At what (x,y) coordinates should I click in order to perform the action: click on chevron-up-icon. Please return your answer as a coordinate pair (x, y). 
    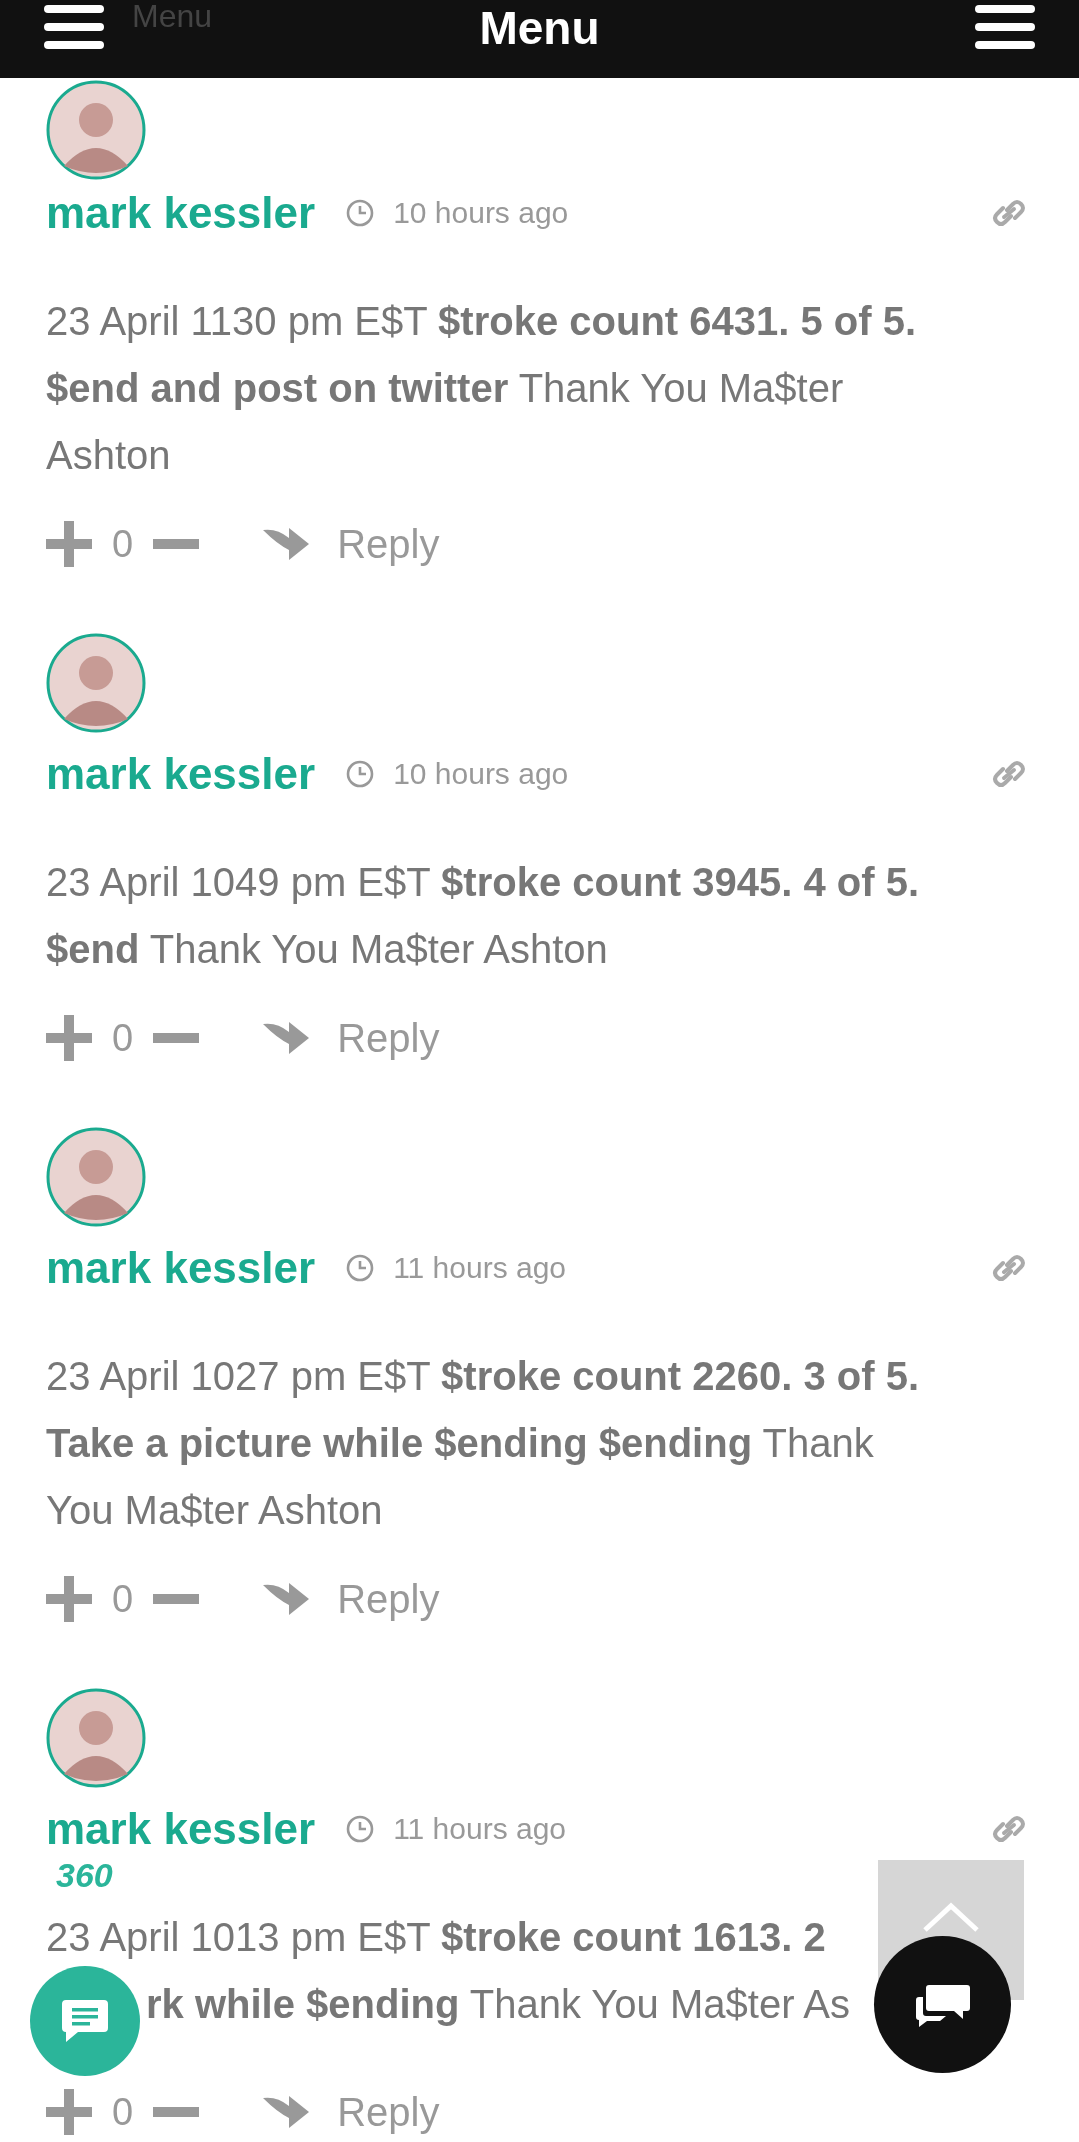
    Looking at the image, I should click on (951, 1917).